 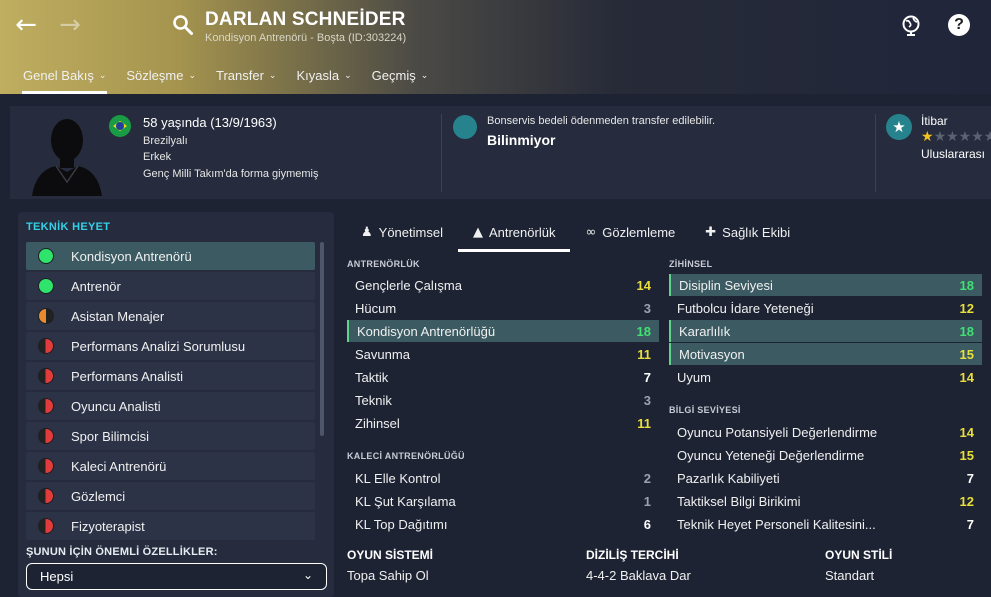 What do you see at coordinates (647, 501) in the screenshot?
I see `attr-value: 1` at bounding box center [647, 501].